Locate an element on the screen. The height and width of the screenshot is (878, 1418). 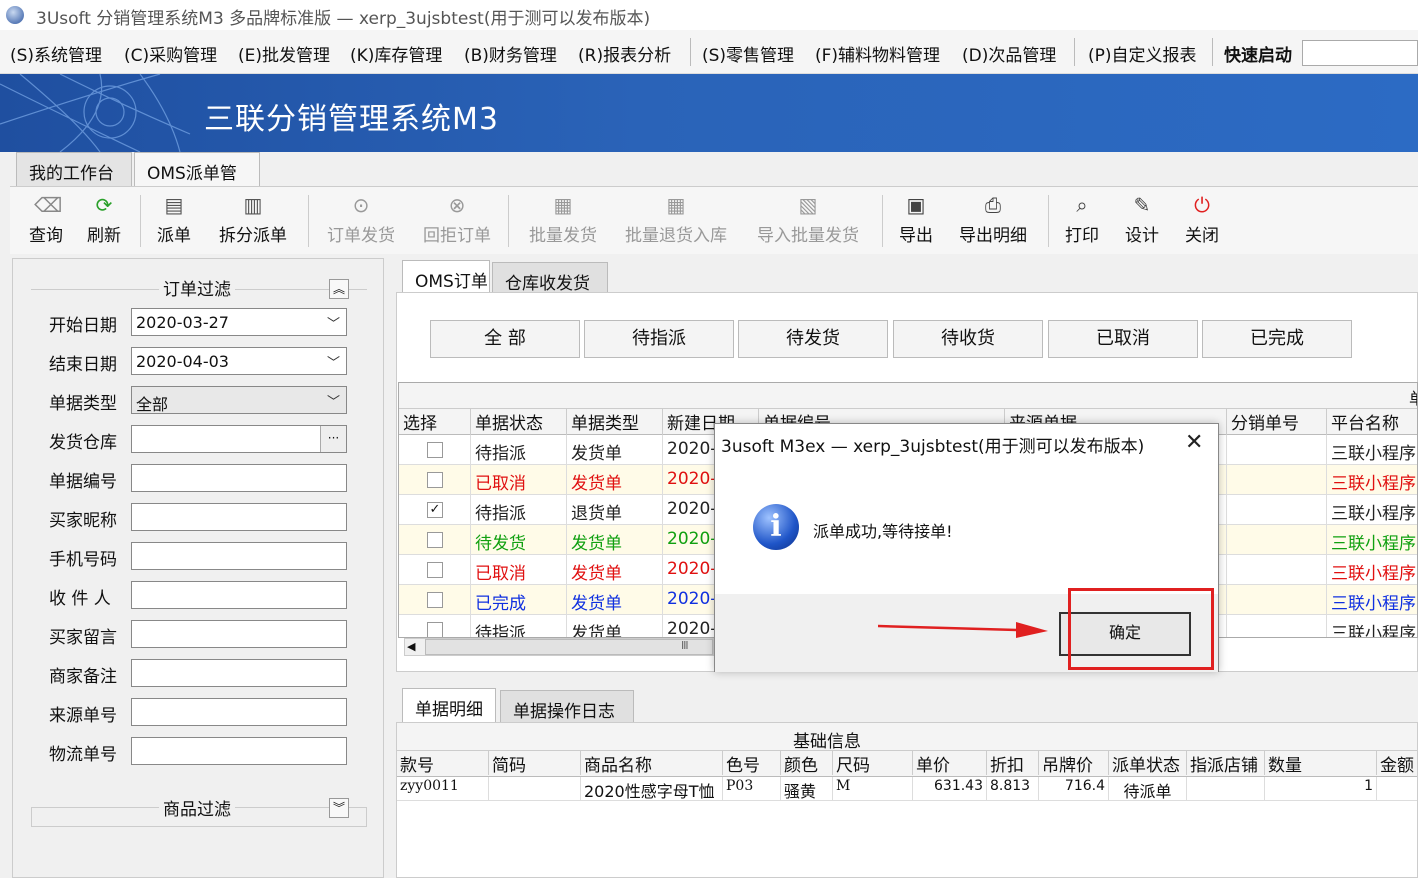
batch-return-button: ▦ 批量退货入库 is located at coordinates (676, 219).